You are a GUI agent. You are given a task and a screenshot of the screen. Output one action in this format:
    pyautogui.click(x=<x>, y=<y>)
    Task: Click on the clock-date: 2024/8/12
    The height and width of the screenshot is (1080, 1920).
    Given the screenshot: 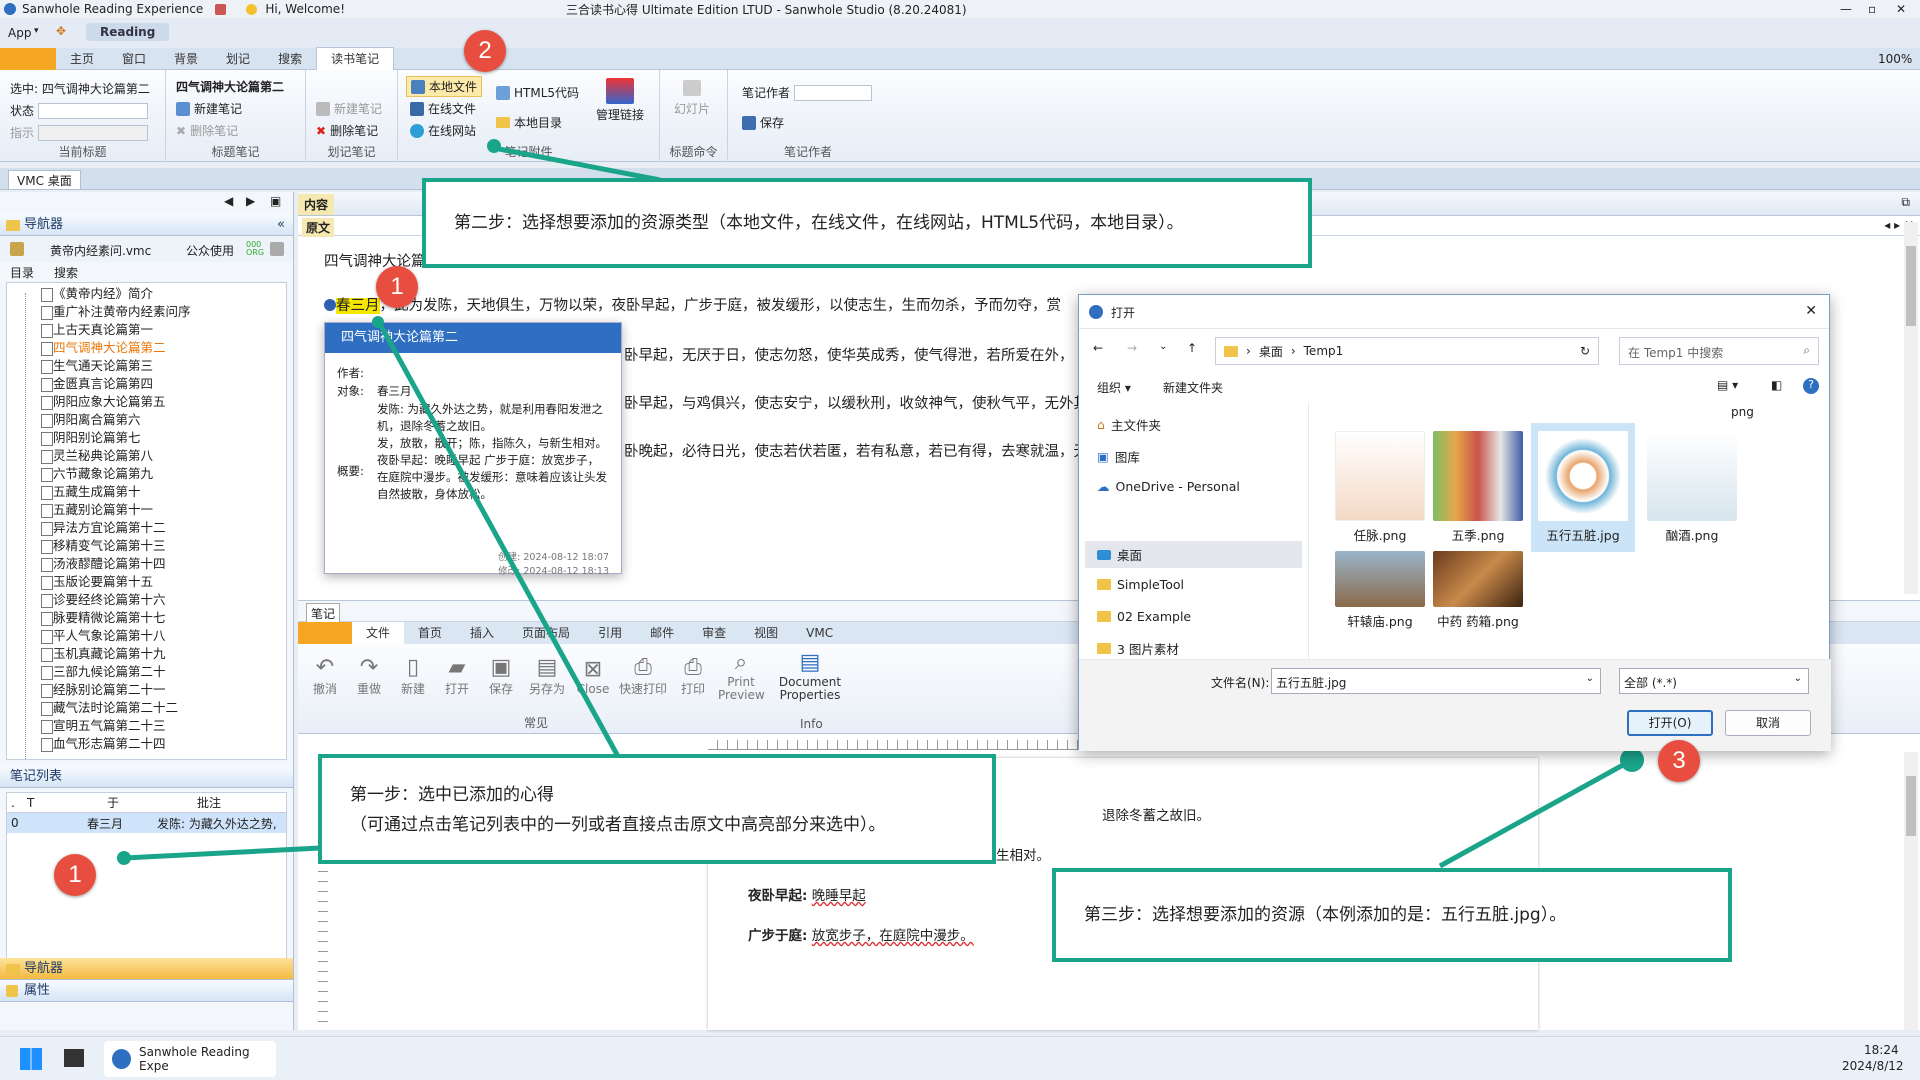 What is the action you would take?
    pyautogui.click(x=1873, y=1066)
    